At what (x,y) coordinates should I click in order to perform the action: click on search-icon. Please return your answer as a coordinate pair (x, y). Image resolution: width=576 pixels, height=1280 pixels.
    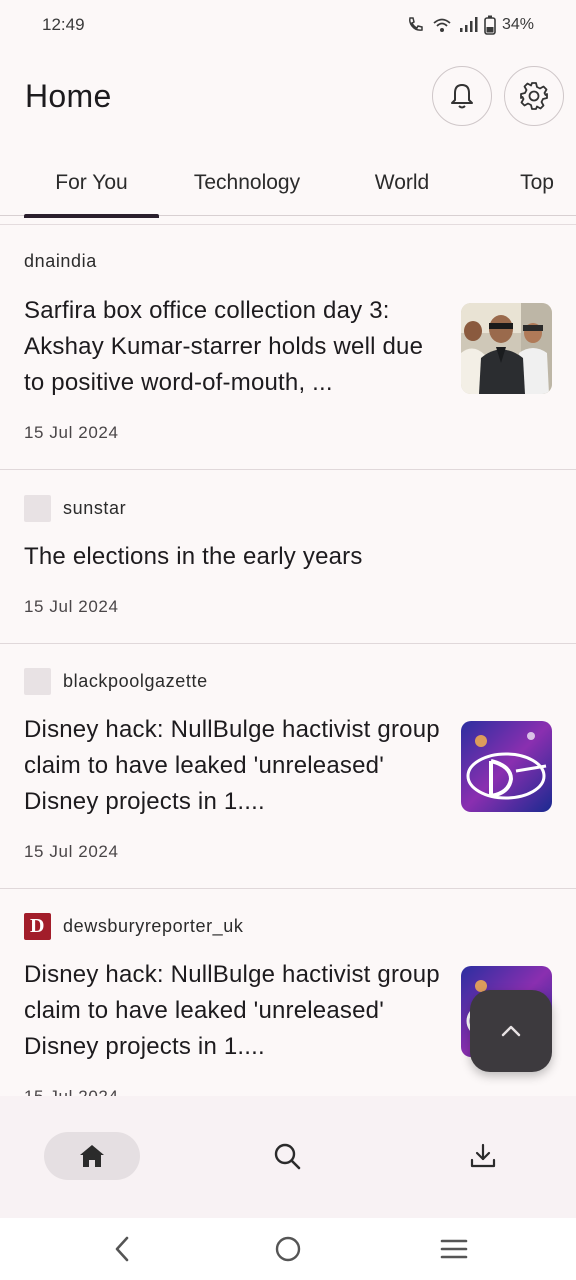
    Looking at the image, I should click on (287, 1156).